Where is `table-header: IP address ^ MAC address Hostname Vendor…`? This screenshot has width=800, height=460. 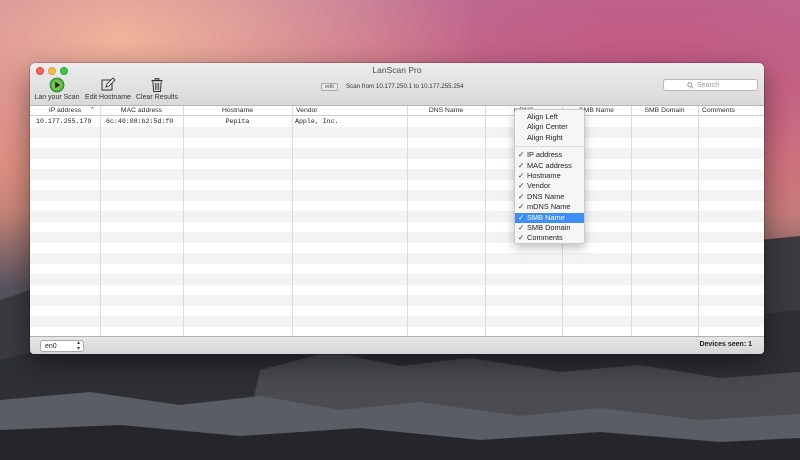
table-header: IP address ^ MAC address Hostname Vendor… is located at coordinates (397, 111).